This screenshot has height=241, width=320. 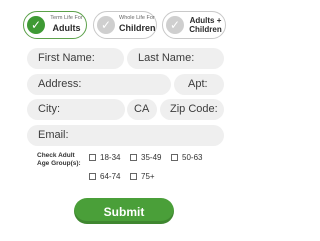 I want to click on state-select: CA, so click(x=142, y=109).